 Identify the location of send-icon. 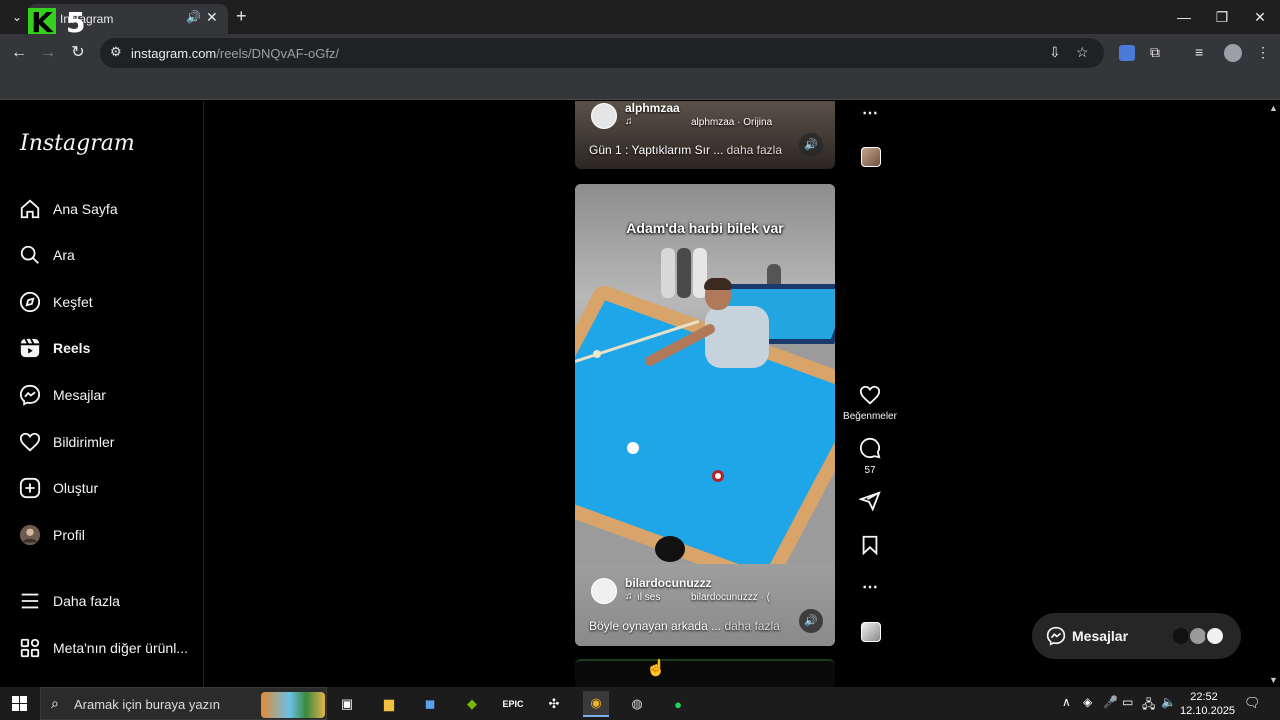
(869, 501).